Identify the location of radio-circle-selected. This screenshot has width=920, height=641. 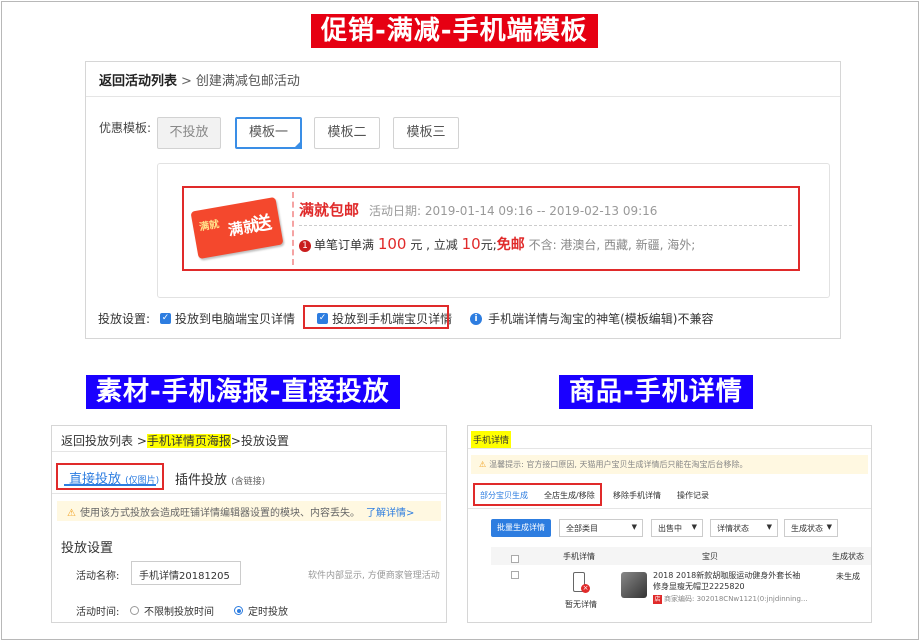
(238, 610).